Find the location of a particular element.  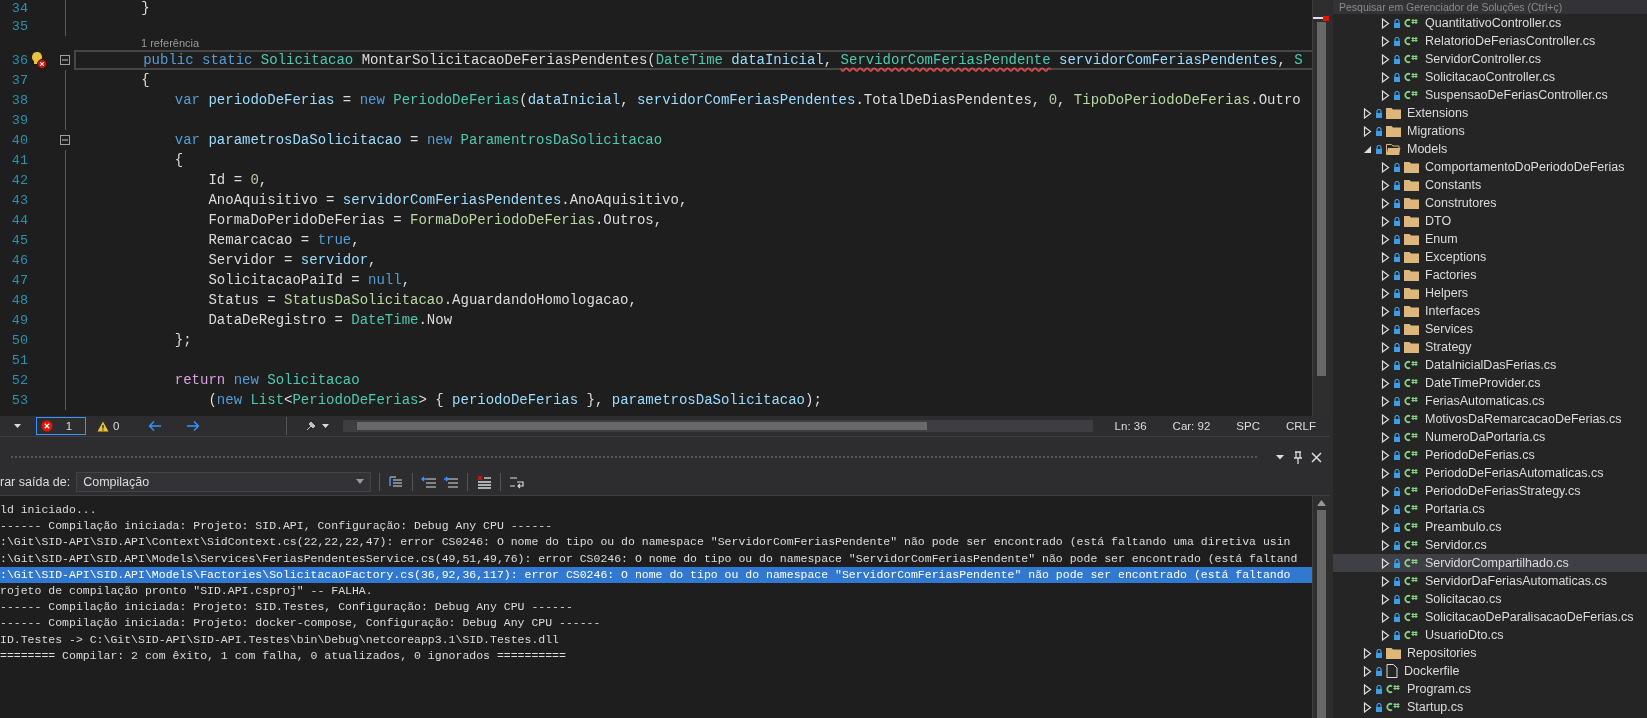

tree-item: DateTimeProvider.cs is located at coordinates (1490, 383).